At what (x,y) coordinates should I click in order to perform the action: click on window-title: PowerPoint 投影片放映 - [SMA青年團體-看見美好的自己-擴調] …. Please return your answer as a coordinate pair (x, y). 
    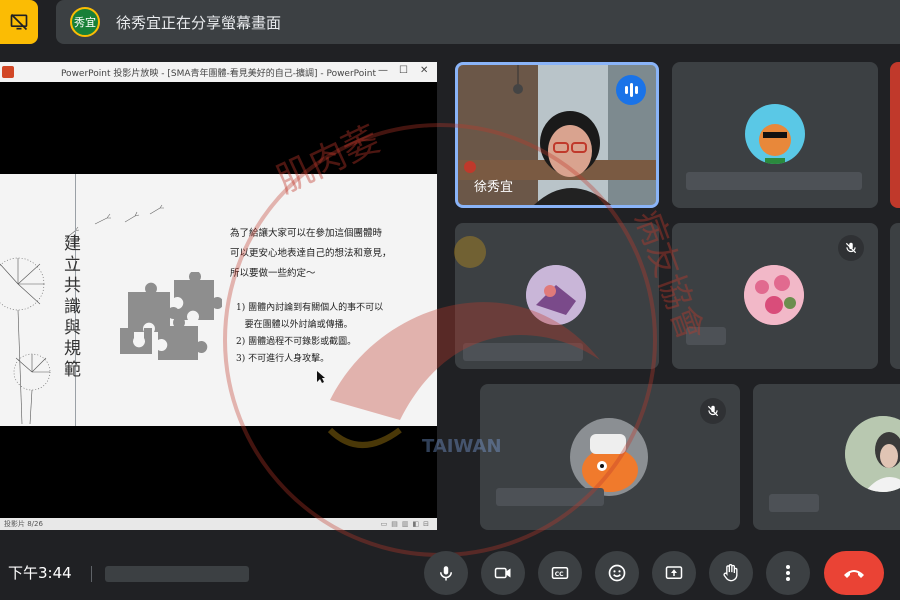
    Looking at the image, I should click on (218, 73).